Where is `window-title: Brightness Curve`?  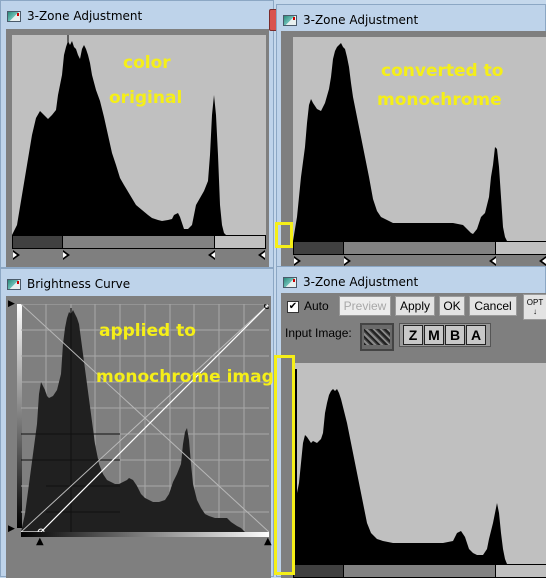
window-title: Brightness Curve is located at coordinates (79, 284).